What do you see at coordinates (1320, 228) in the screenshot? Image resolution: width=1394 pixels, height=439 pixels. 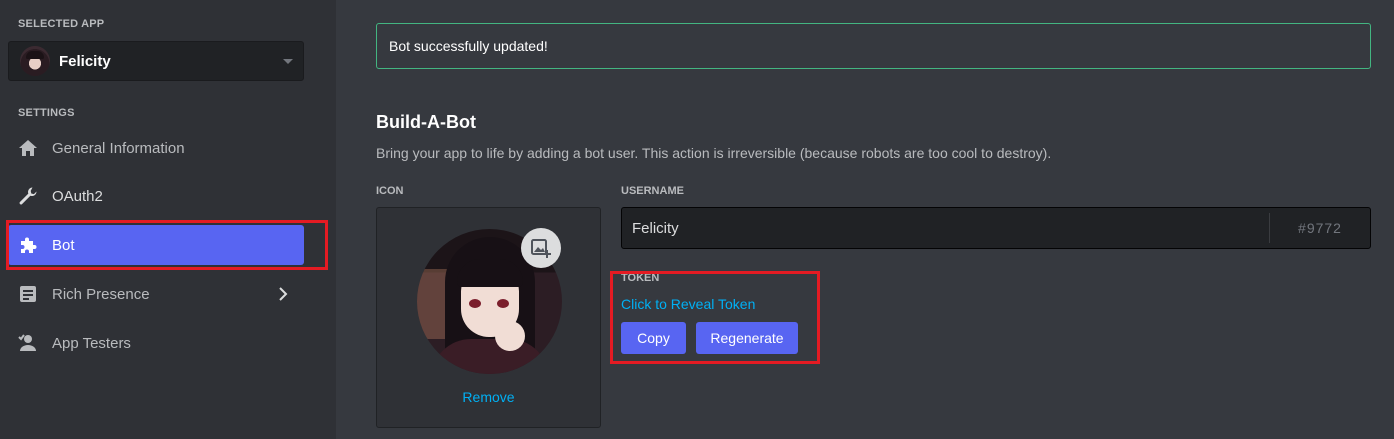 I see `discriminator: #9772` at bounding box center [1320, 228].